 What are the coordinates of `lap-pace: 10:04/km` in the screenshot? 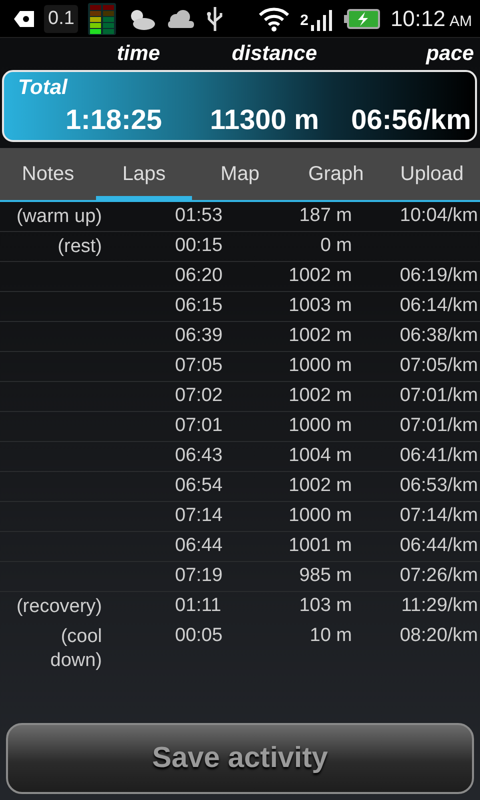 It's located at (439, 216).